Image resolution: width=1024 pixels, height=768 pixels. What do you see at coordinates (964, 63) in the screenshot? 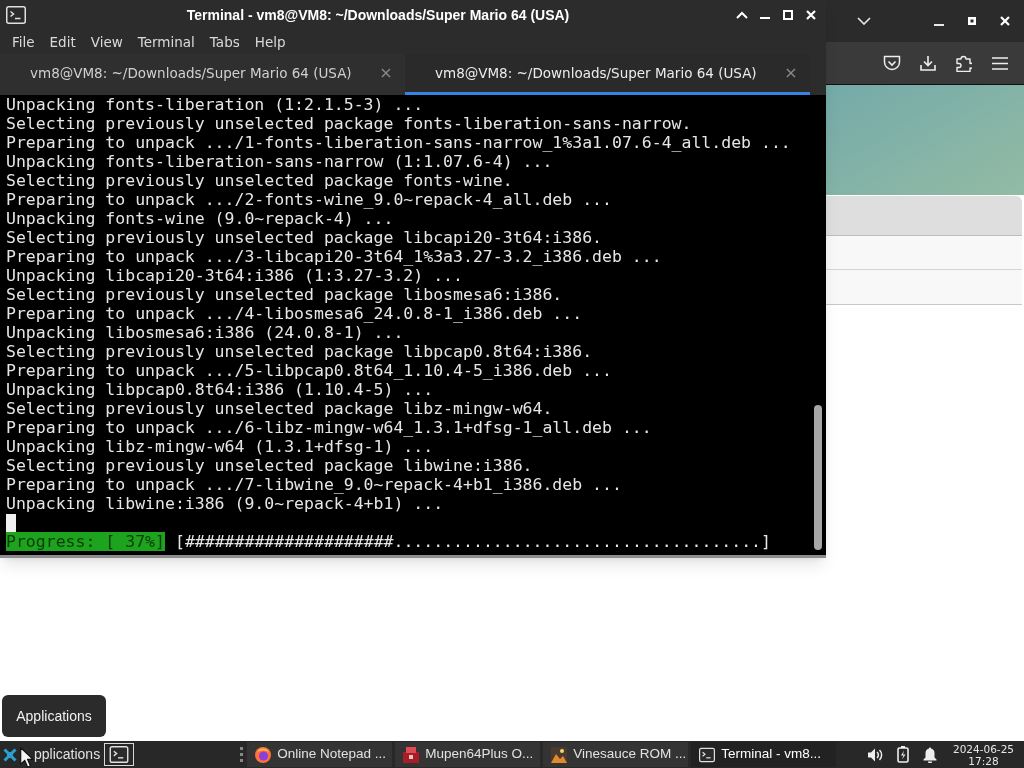
I see `puzzle-piece-icon` at bounding box center [964, 63].